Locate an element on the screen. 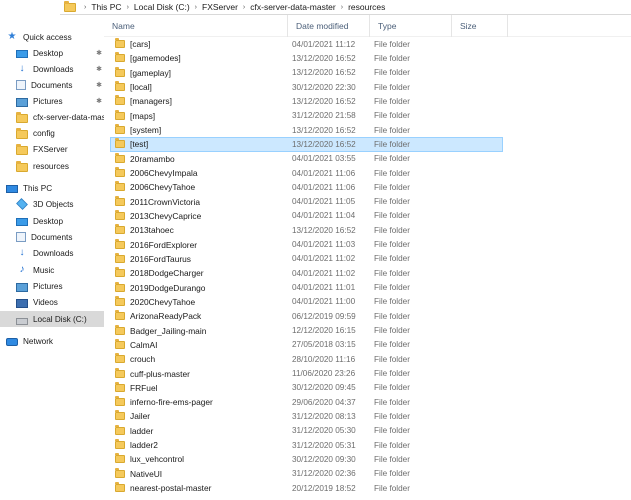 The image size is (631, 500). nav-item: ↓ Downloads is located at coordinates (52, 253).